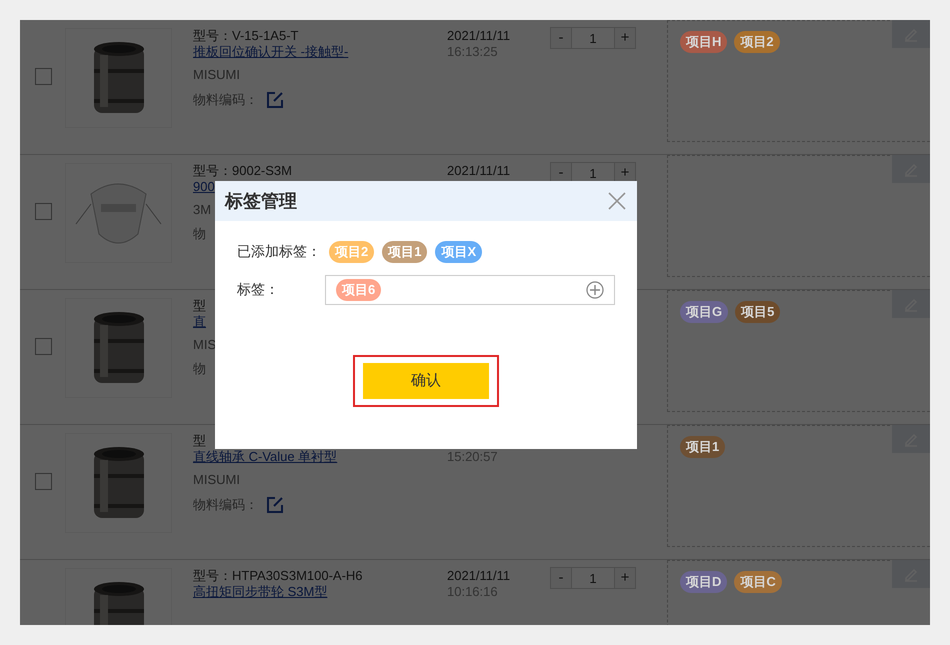 This screenshot has height=645, width=950. What do you see at coordinates (246, 36) in the screenshot?
I see `model-number: 型号：V-15-1A5-T` at bounding box center [246, 36].